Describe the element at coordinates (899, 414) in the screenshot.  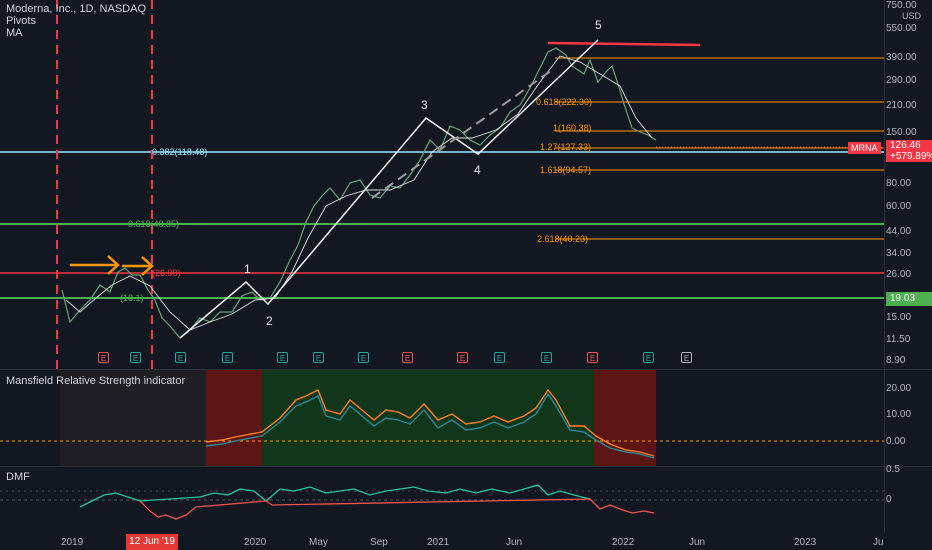
I see `rs-tick: 10.00` at that location.